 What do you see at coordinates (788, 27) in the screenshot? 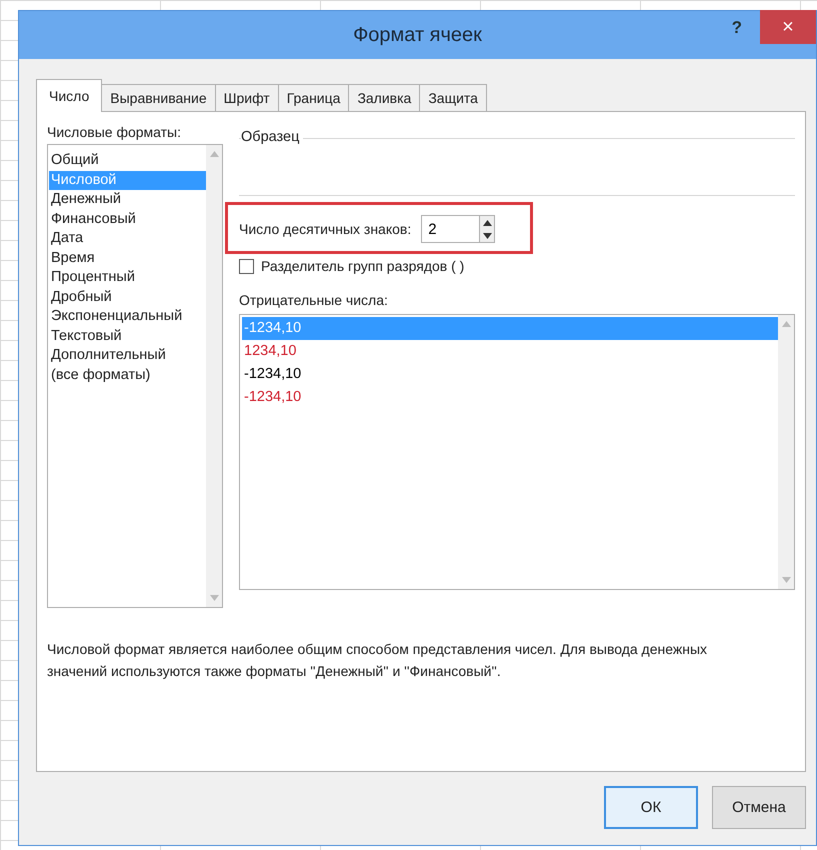
I see `close-button: ×` at bounding box center [788, 27].